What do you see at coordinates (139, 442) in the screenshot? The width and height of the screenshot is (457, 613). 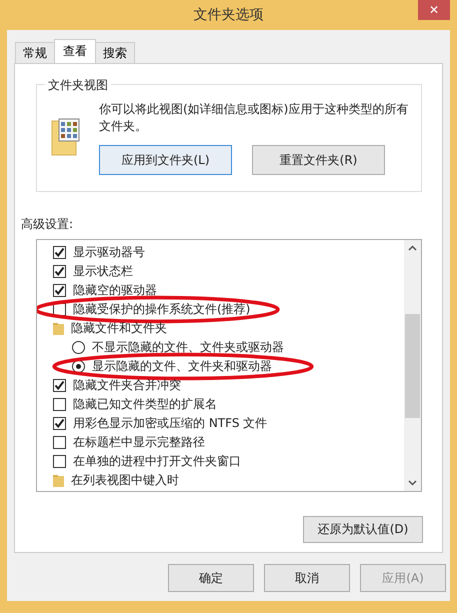 I see `setting-label: 在标题栏中显示完整路径` at bounding box center [139, 442].